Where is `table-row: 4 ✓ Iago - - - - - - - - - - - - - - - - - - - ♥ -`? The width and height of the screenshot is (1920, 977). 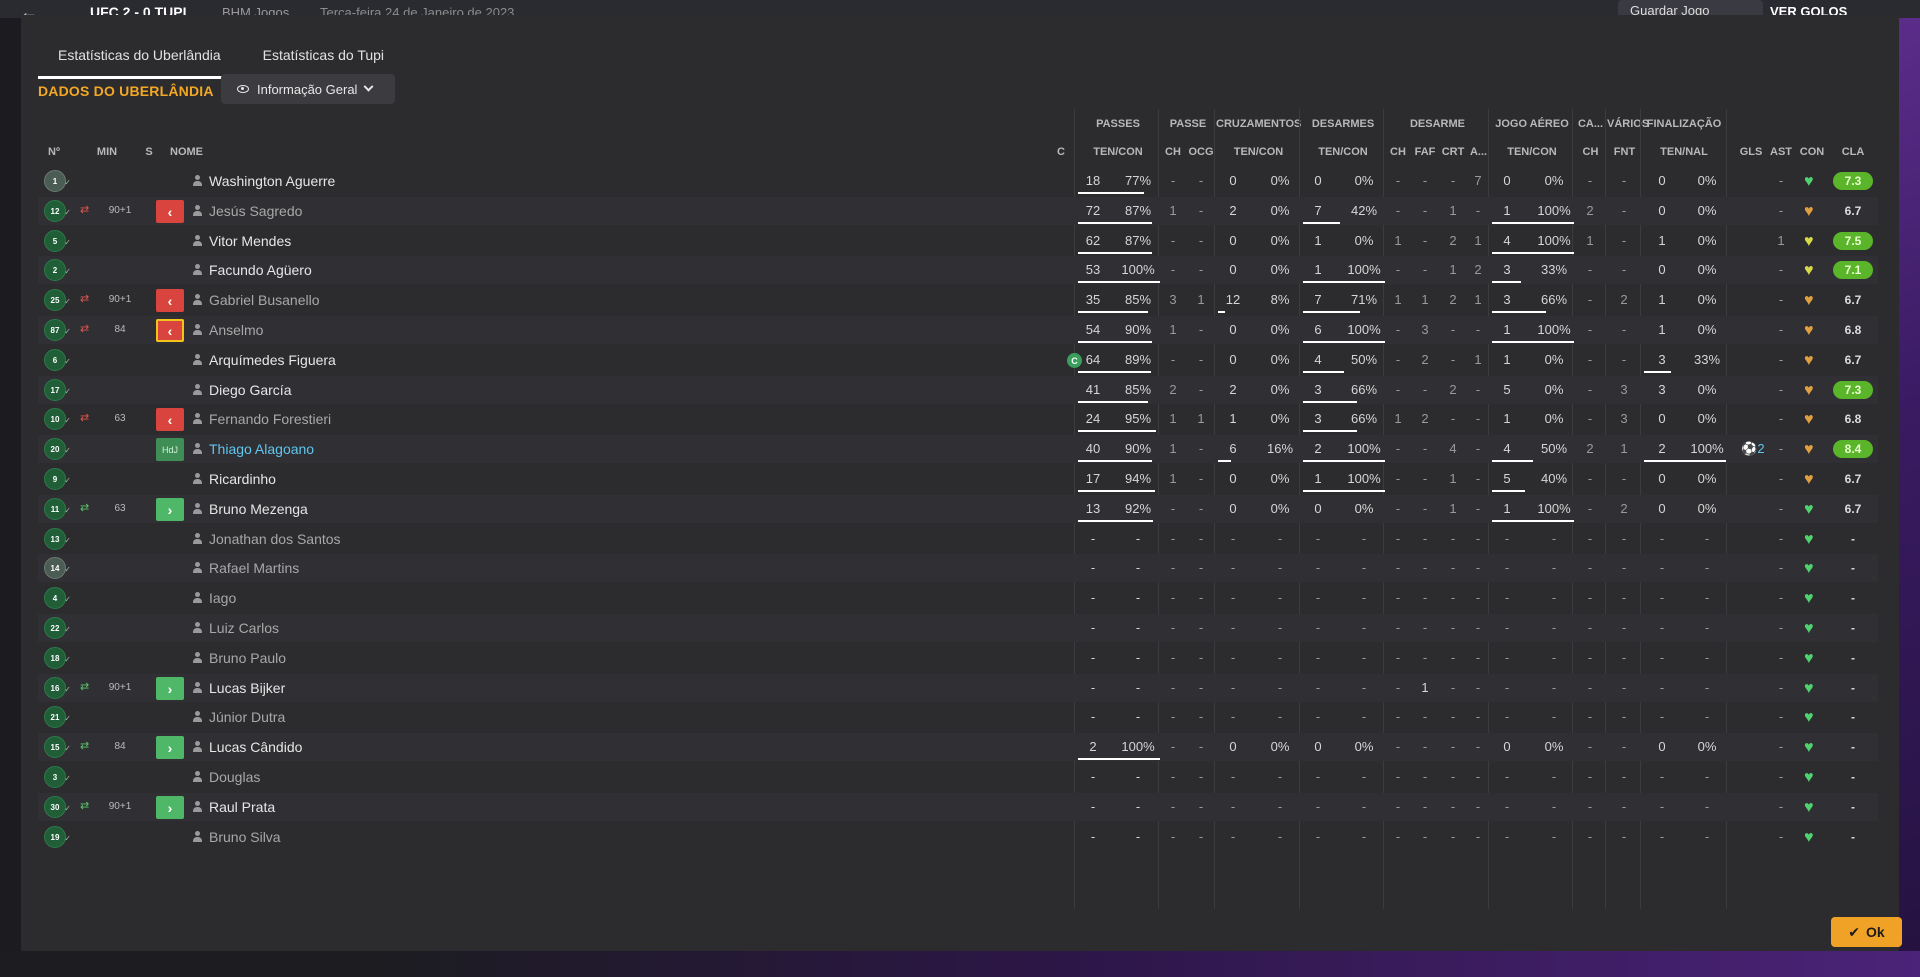
table-row: 4 ✓ Iago - - - - - - - - - - - - - - - - - - - ♥ - is located at coordinates (958, 598).